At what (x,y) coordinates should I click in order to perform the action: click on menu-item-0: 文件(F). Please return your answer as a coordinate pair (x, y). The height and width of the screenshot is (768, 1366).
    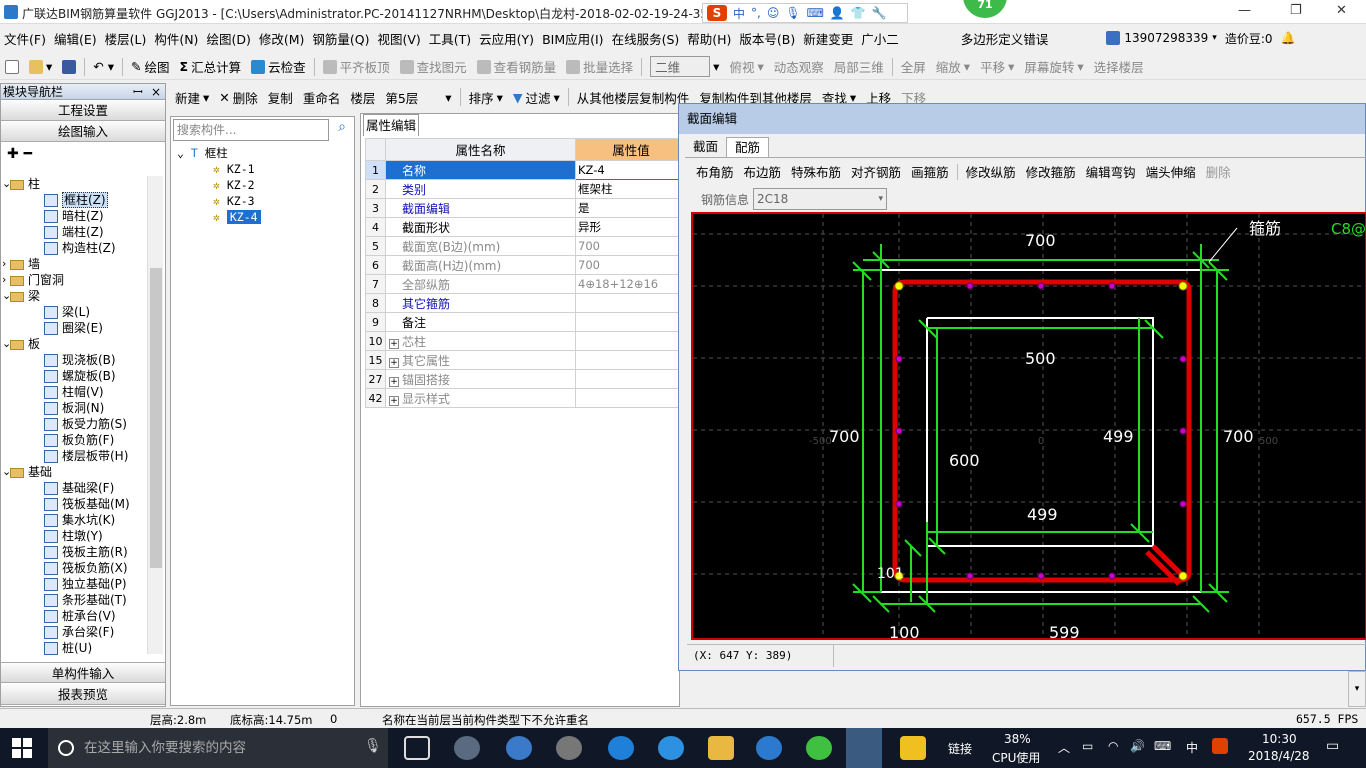
    Looking at the image, I should click on (25, 38).